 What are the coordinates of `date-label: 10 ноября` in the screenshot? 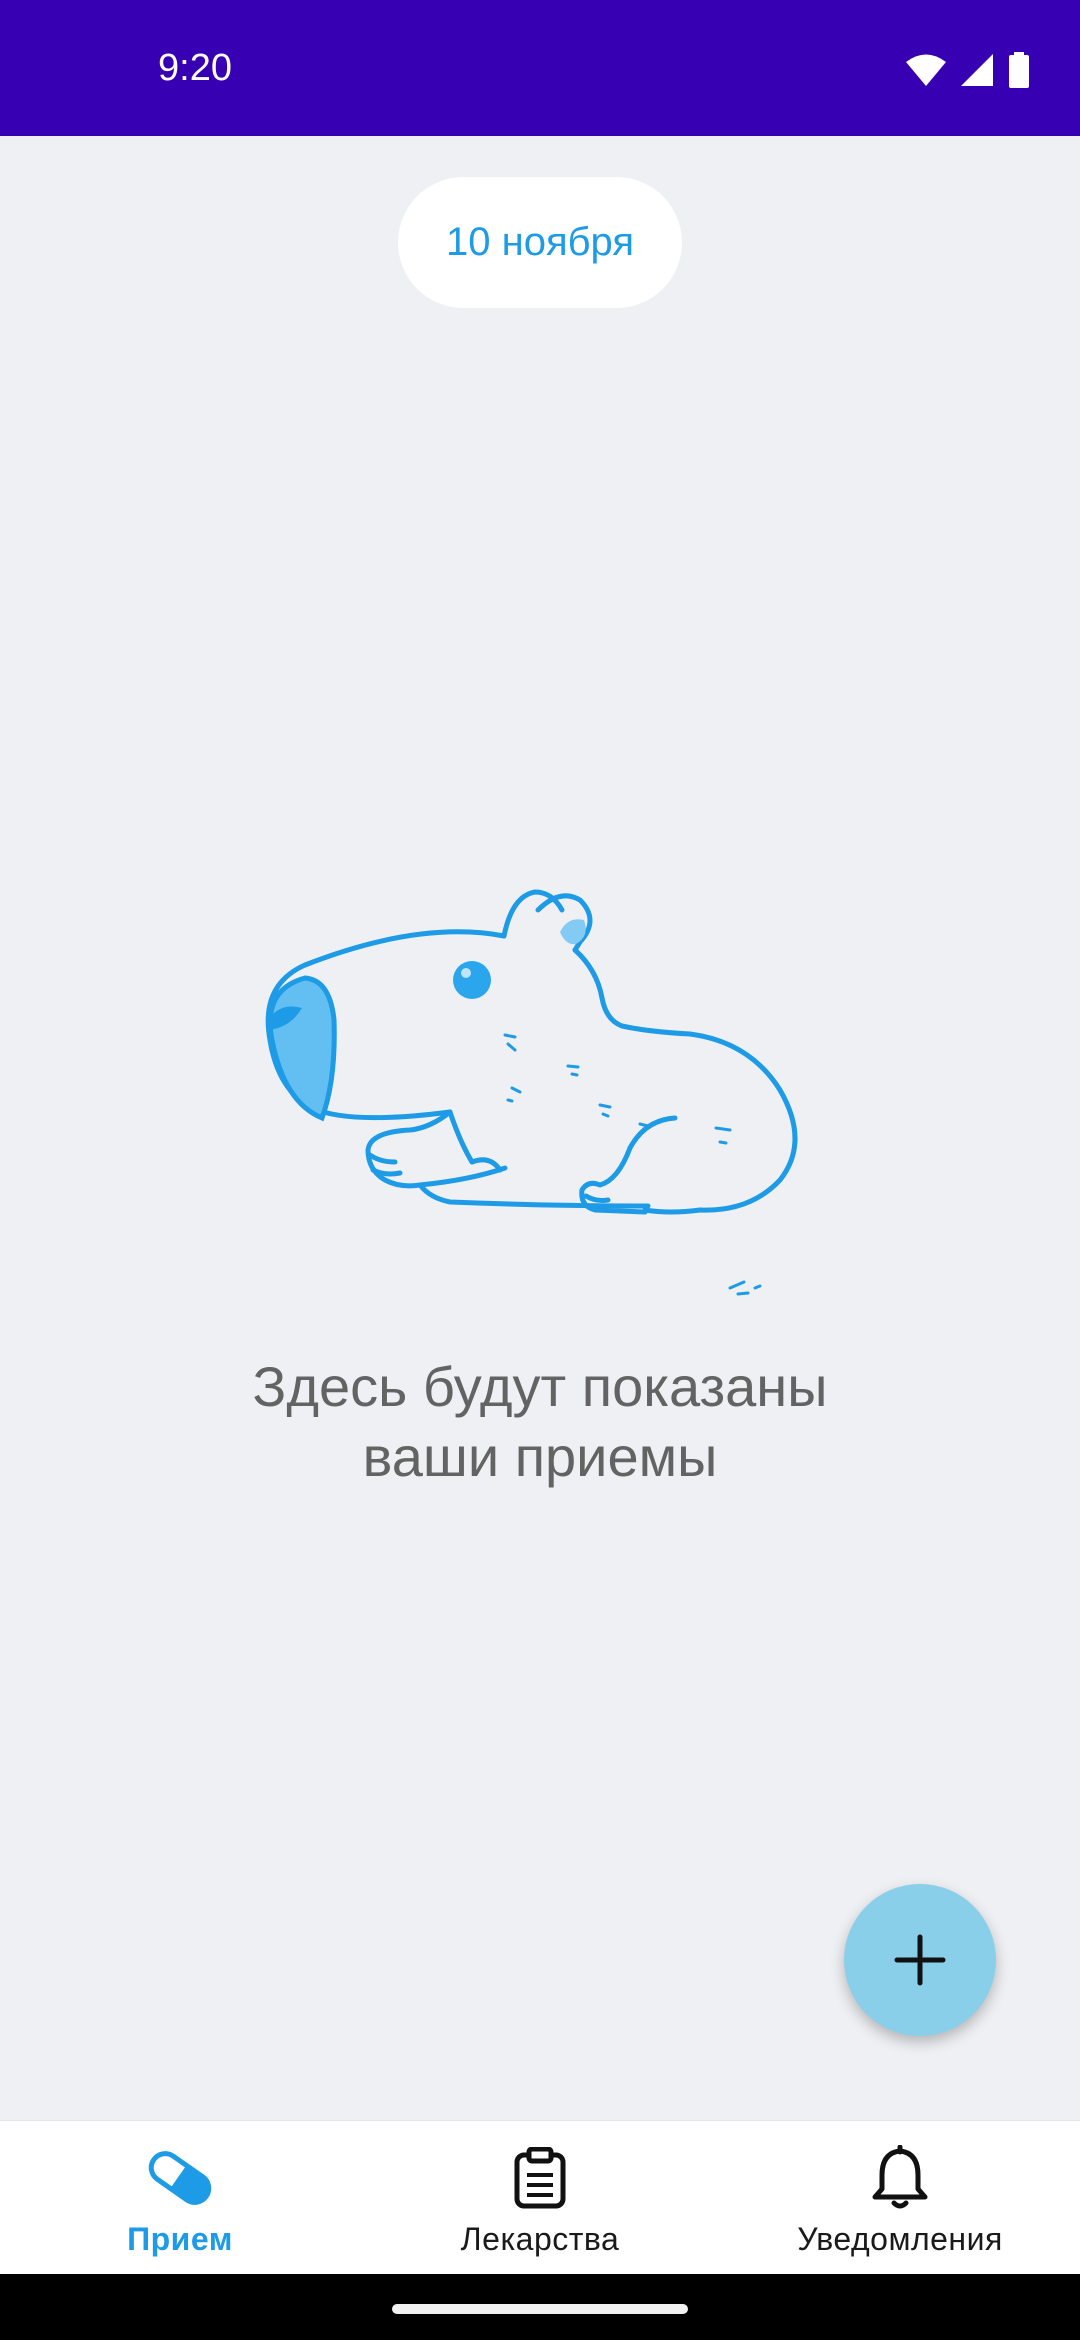 It's located at (540, 242).